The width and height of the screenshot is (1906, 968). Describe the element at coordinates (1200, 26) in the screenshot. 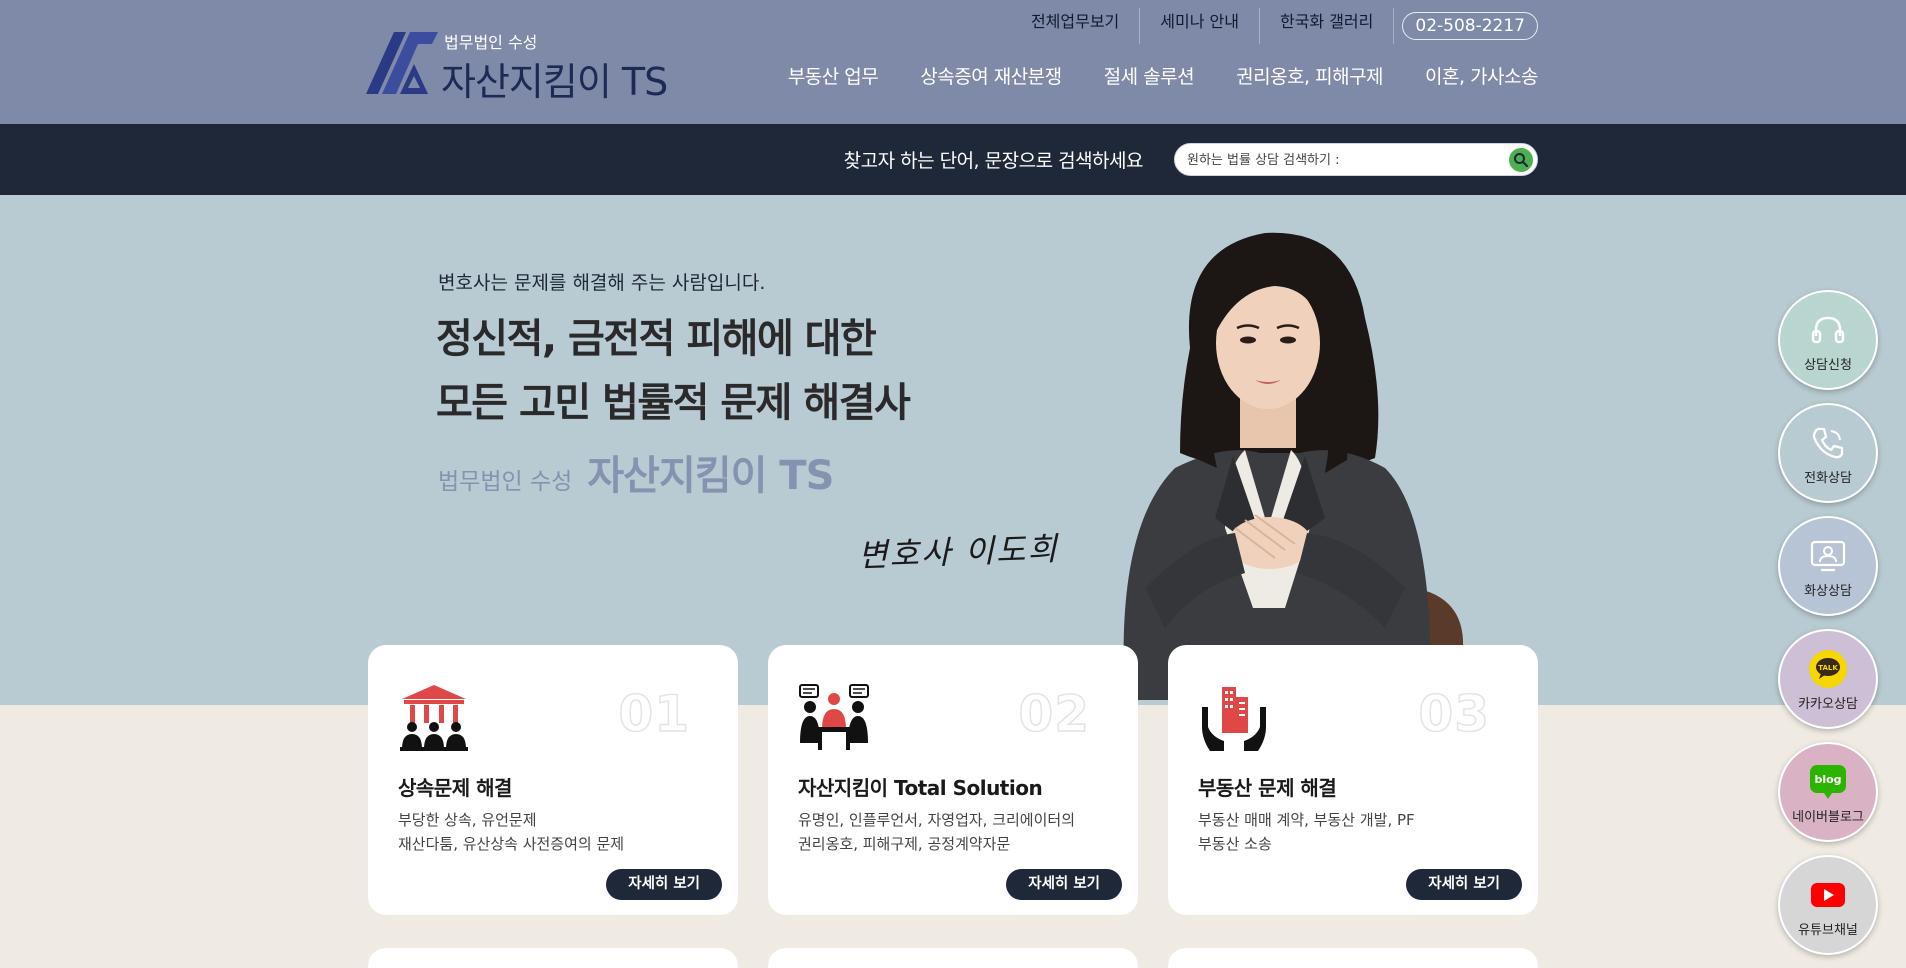

I see `link-seminar: 세미나 안내` at that location.